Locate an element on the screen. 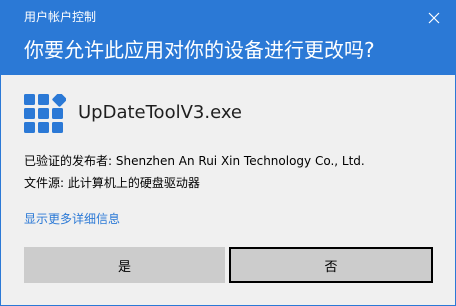 The width and height of the screenshot is (456, 306). show-more-details-link: 显示更多详细信息 is located at coordinates (72, 219).